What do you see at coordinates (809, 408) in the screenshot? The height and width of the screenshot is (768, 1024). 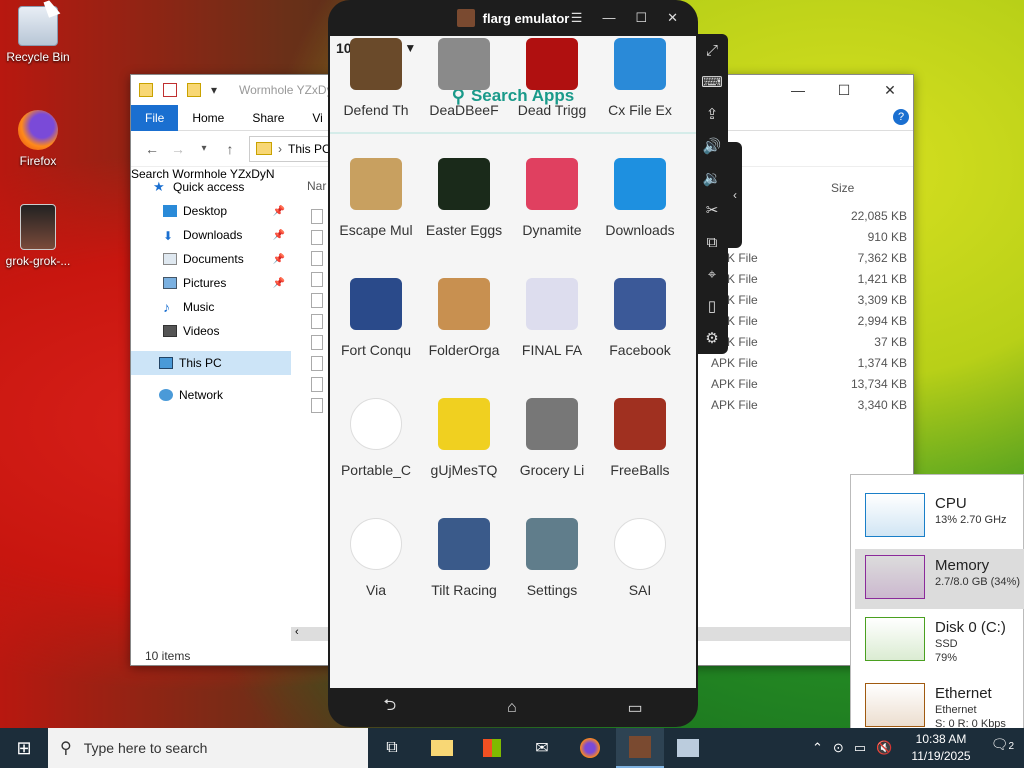 I see `table-row: APK File 3,340 KB` at bounding box center [809, 408].